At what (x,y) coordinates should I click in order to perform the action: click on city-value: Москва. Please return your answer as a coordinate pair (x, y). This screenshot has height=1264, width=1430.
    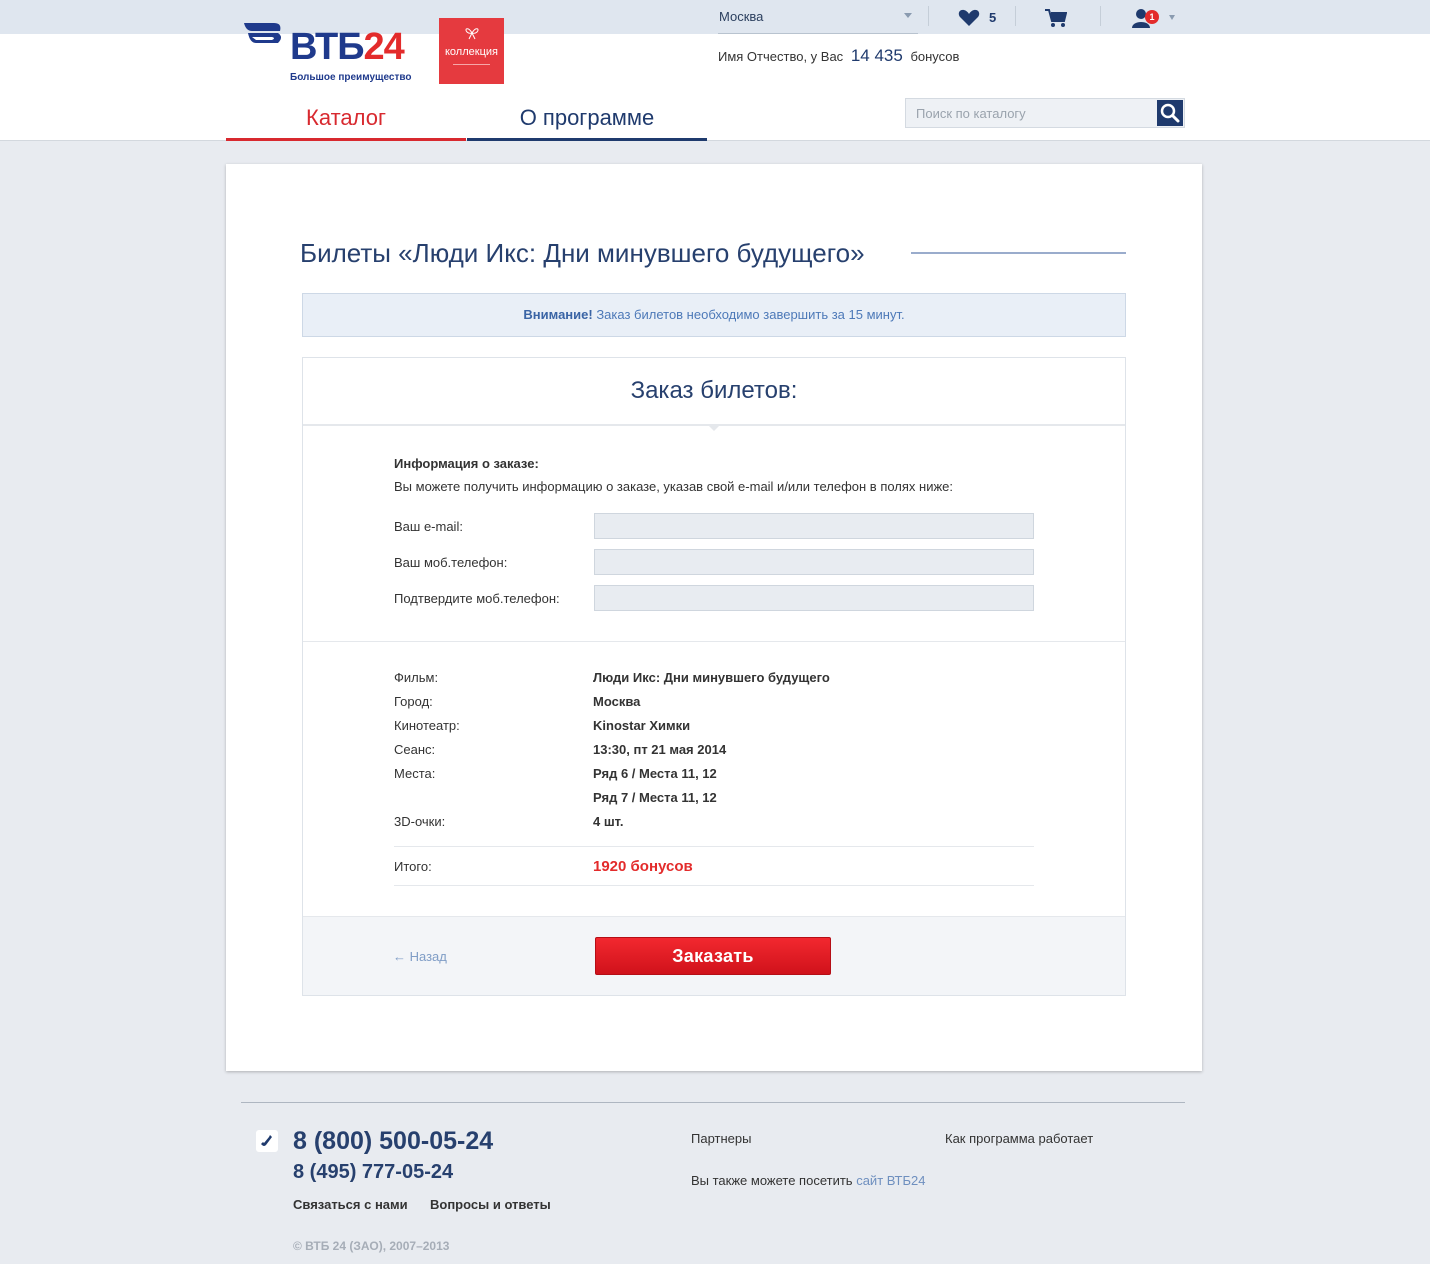
    Looking at the image, I should click on (741, 16).